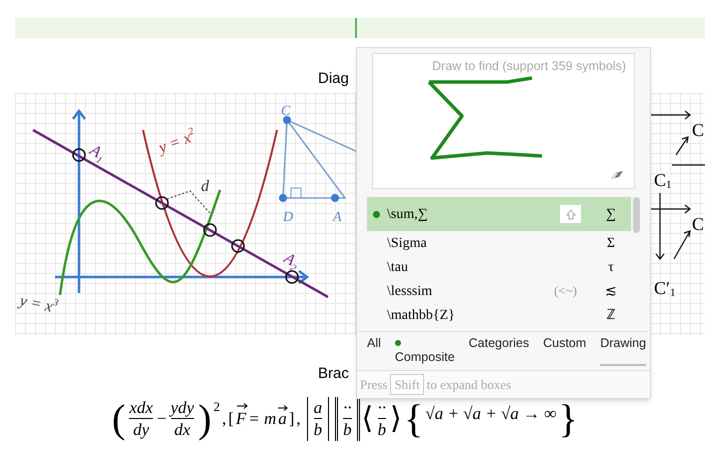 The width and height of the screenshot is (720, 458). I want to click on graph-label: d, so click(205, 186).